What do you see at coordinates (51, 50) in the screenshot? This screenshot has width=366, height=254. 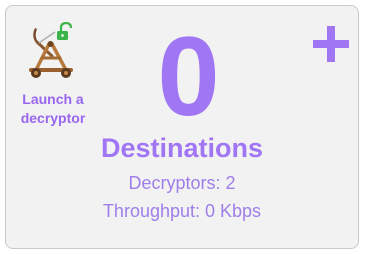 I see `catapult-icon` at bounding box center [51, 50].